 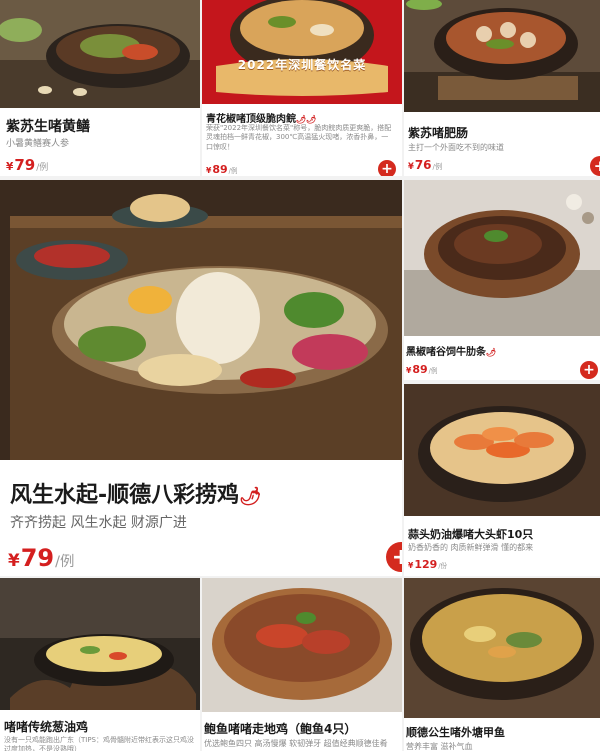 What do you see at coordinates (98, 523) in the screenshot?
I see `dish-desc: 齐齐捞起 风生水起 财源广进` at bounding box center [98, 523].